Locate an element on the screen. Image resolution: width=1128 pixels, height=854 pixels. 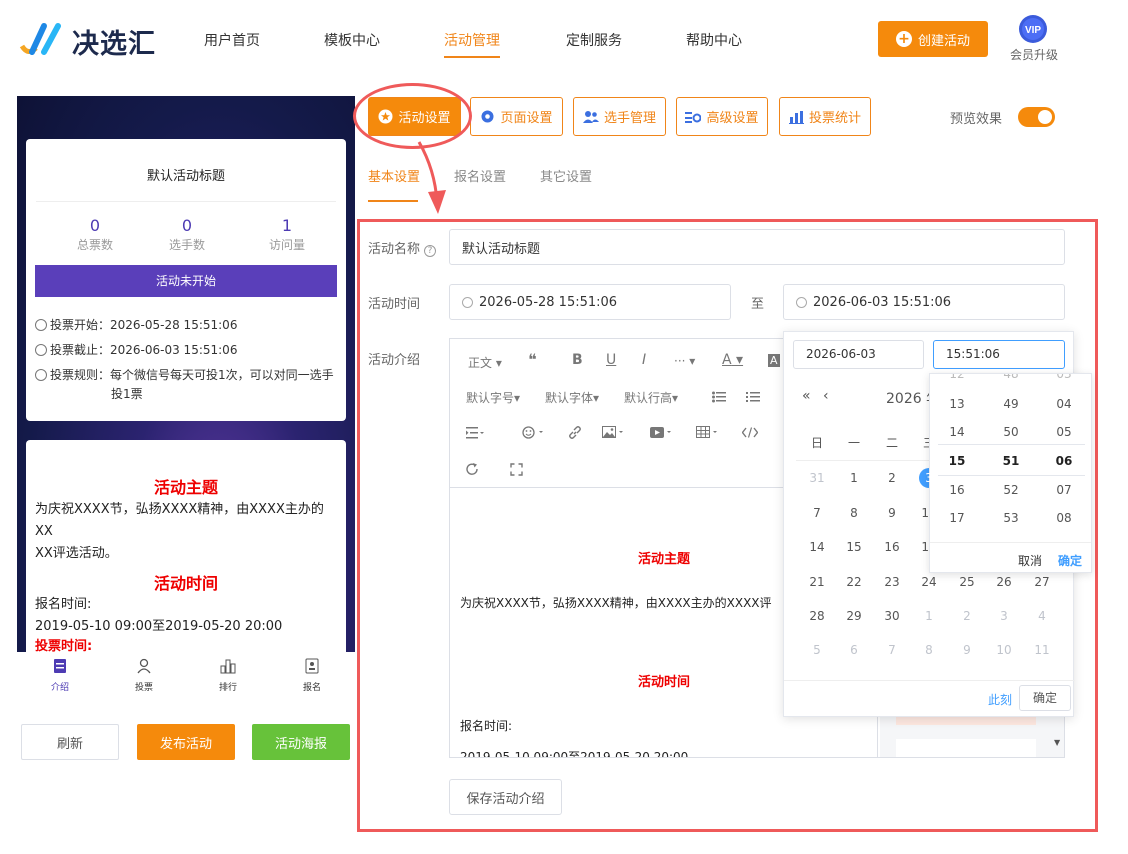
nav-help: 帮助中心 is located at coordinates (714, 44).